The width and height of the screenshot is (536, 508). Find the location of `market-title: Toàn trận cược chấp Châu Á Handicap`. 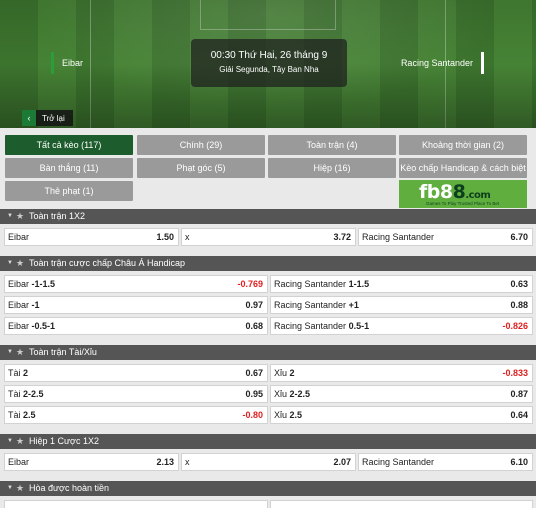

market-title: Toàn trận cược chấp Châu Á Handicap is located at coordinates (107, 263).